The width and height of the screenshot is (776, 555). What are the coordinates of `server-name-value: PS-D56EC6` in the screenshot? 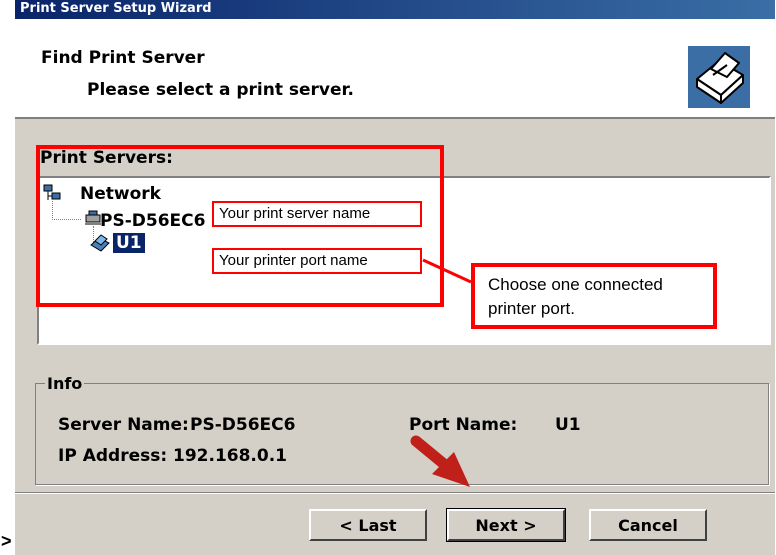 It's located at (243, 425).